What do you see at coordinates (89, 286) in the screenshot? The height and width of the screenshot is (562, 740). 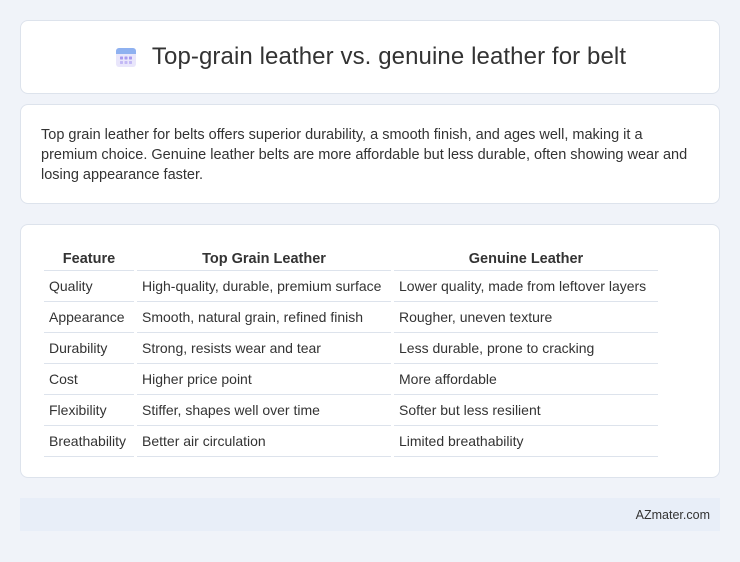 I see `cell-feature: Quality` at bounding box center [89, 286].